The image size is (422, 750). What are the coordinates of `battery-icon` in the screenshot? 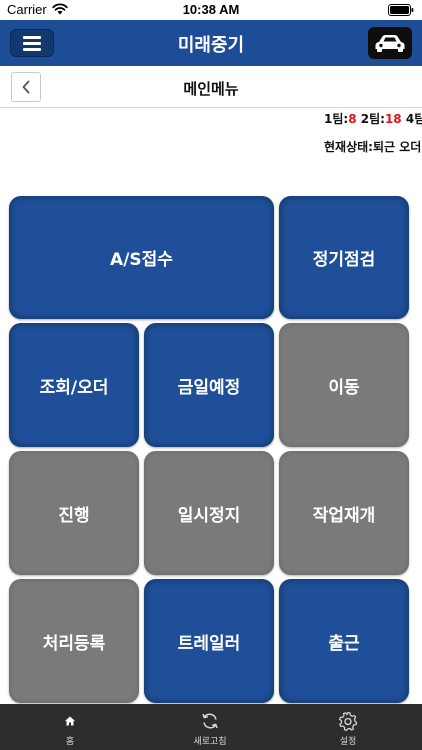 It's located at (401, 10).